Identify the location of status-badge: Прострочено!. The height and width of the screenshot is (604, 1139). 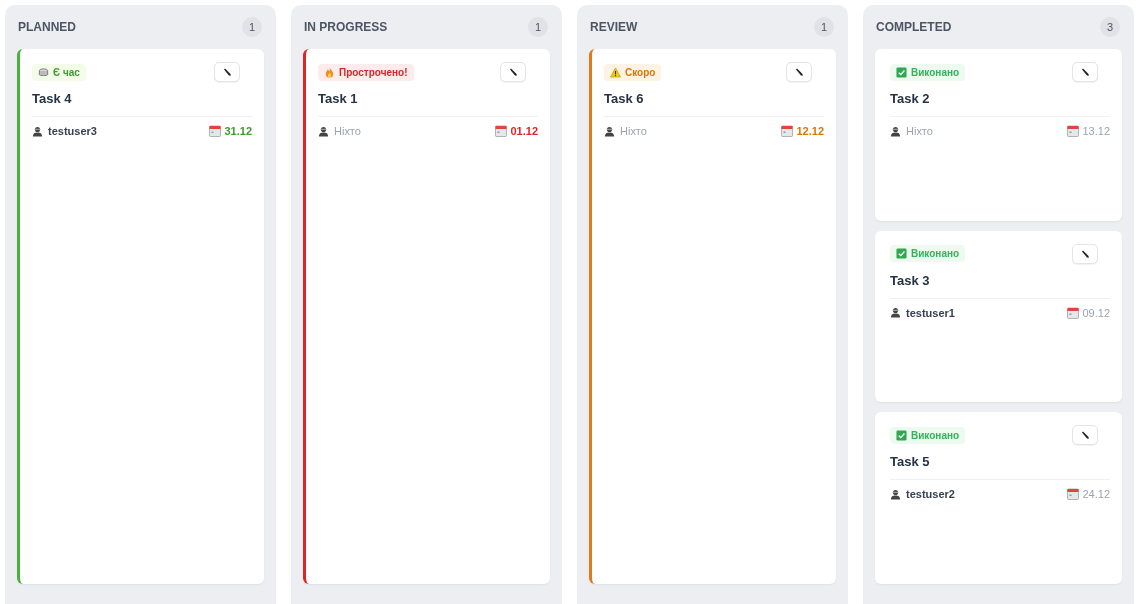
(366, 72).